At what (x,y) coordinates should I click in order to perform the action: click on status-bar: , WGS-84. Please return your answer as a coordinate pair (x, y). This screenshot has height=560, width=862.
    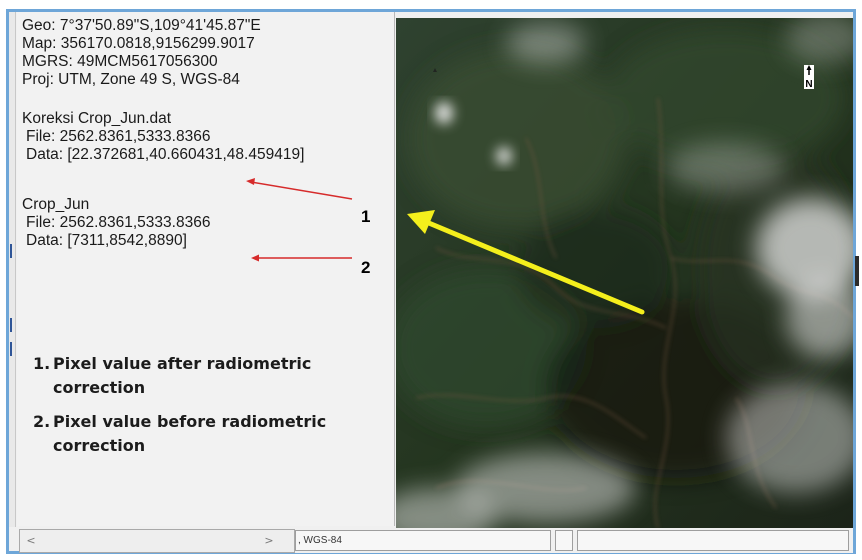
    Looking at the image, I should click on (574, 541).